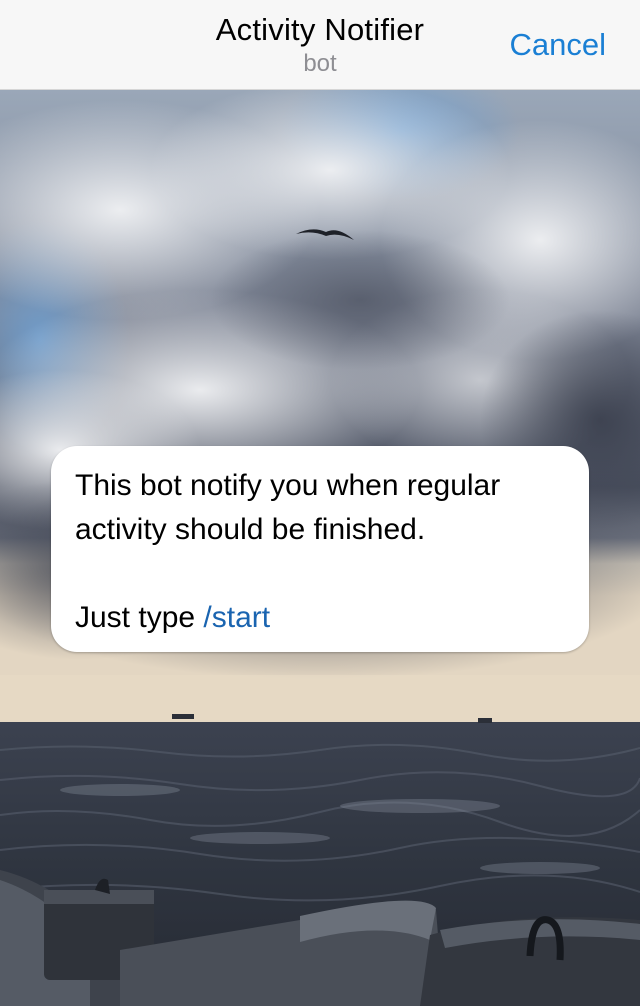 This screenshot has height=1006, width=640. What do you see at coordinates (236, 617) in the screenshot?
I see `start-command-link: /start` at bounding box center [236, 617].